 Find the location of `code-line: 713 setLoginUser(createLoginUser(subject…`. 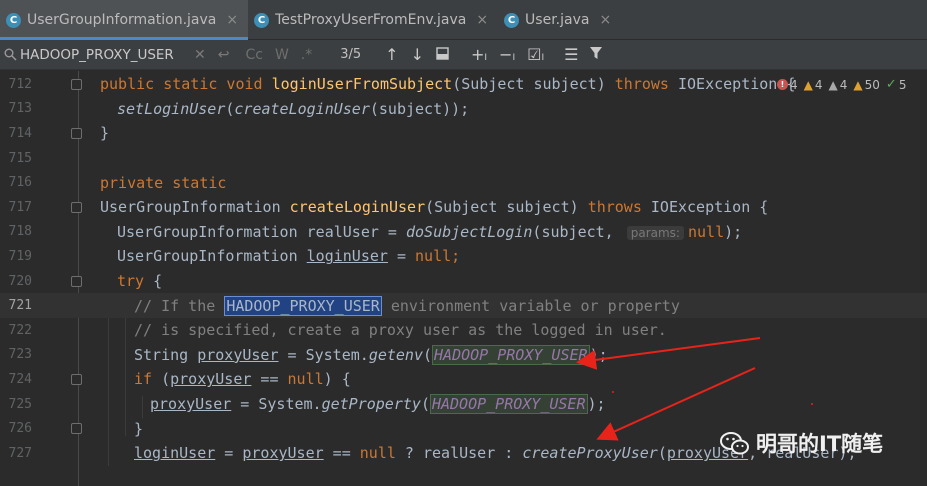

code-line: 713 setLoginUser(createLoginUser(subject… is located at coordinates (463, 109).